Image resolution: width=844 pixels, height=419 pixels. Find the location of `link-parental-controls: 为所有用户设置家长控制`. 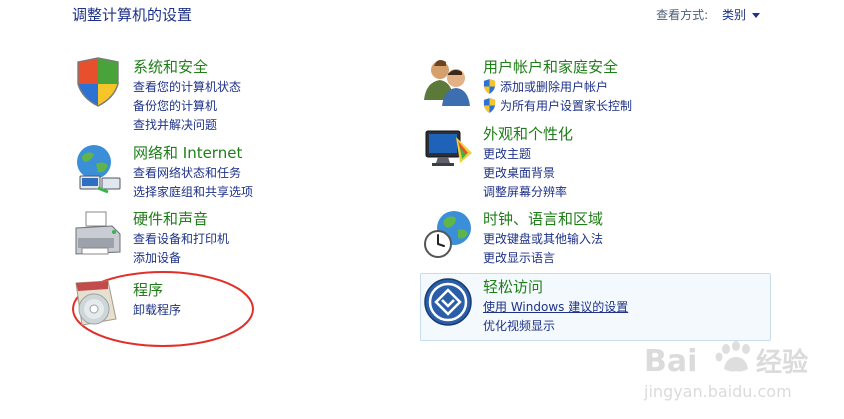

link-parental-controls: 为所有用户设置家长控制 is located at coordinates (557, 105).